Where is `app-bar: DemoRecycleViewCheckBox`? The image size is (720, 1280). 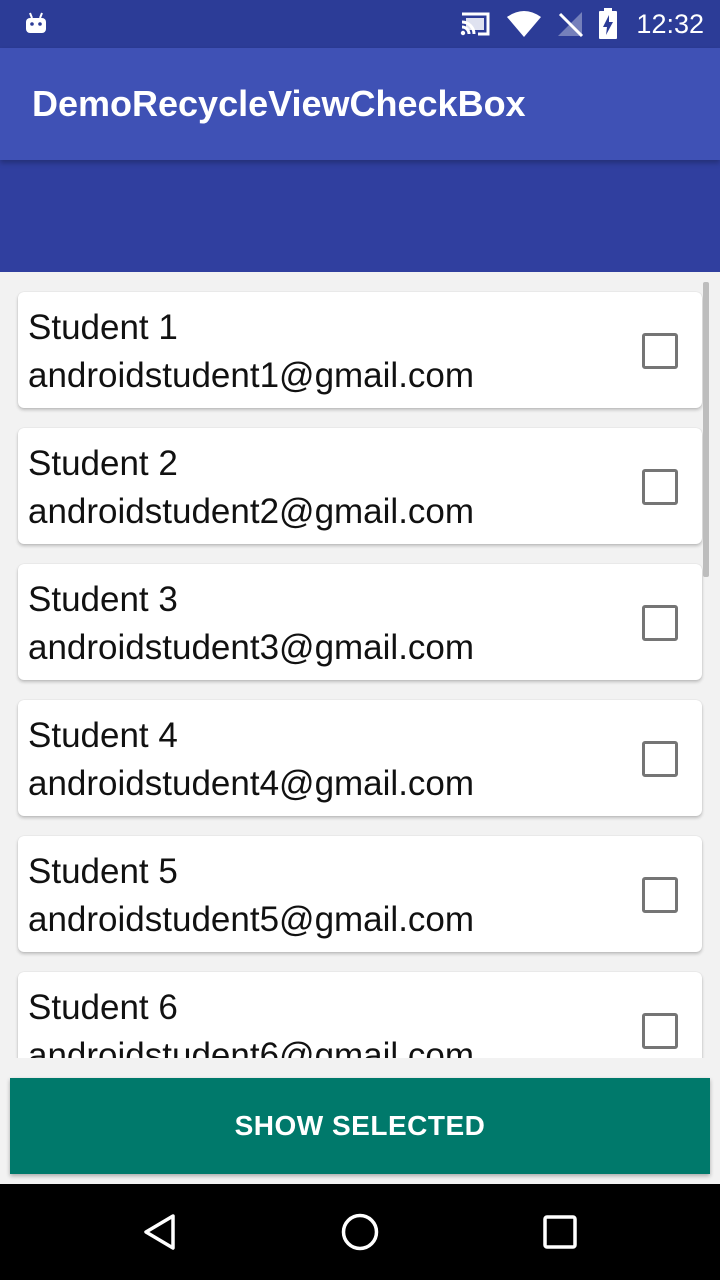 app-bar: DemoRecycleViewCheckBox is located at coordinates (360, 104).